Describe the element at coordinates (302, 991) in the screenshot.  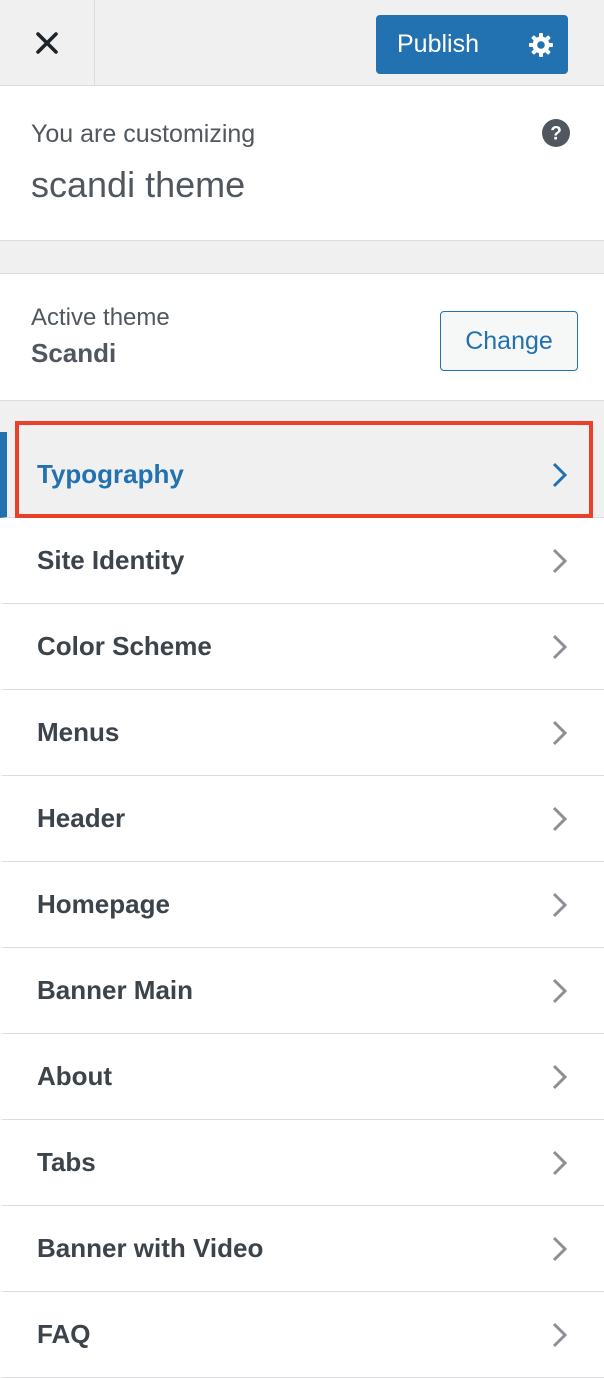
I see `section-banner-main: Banner Main` at that location.